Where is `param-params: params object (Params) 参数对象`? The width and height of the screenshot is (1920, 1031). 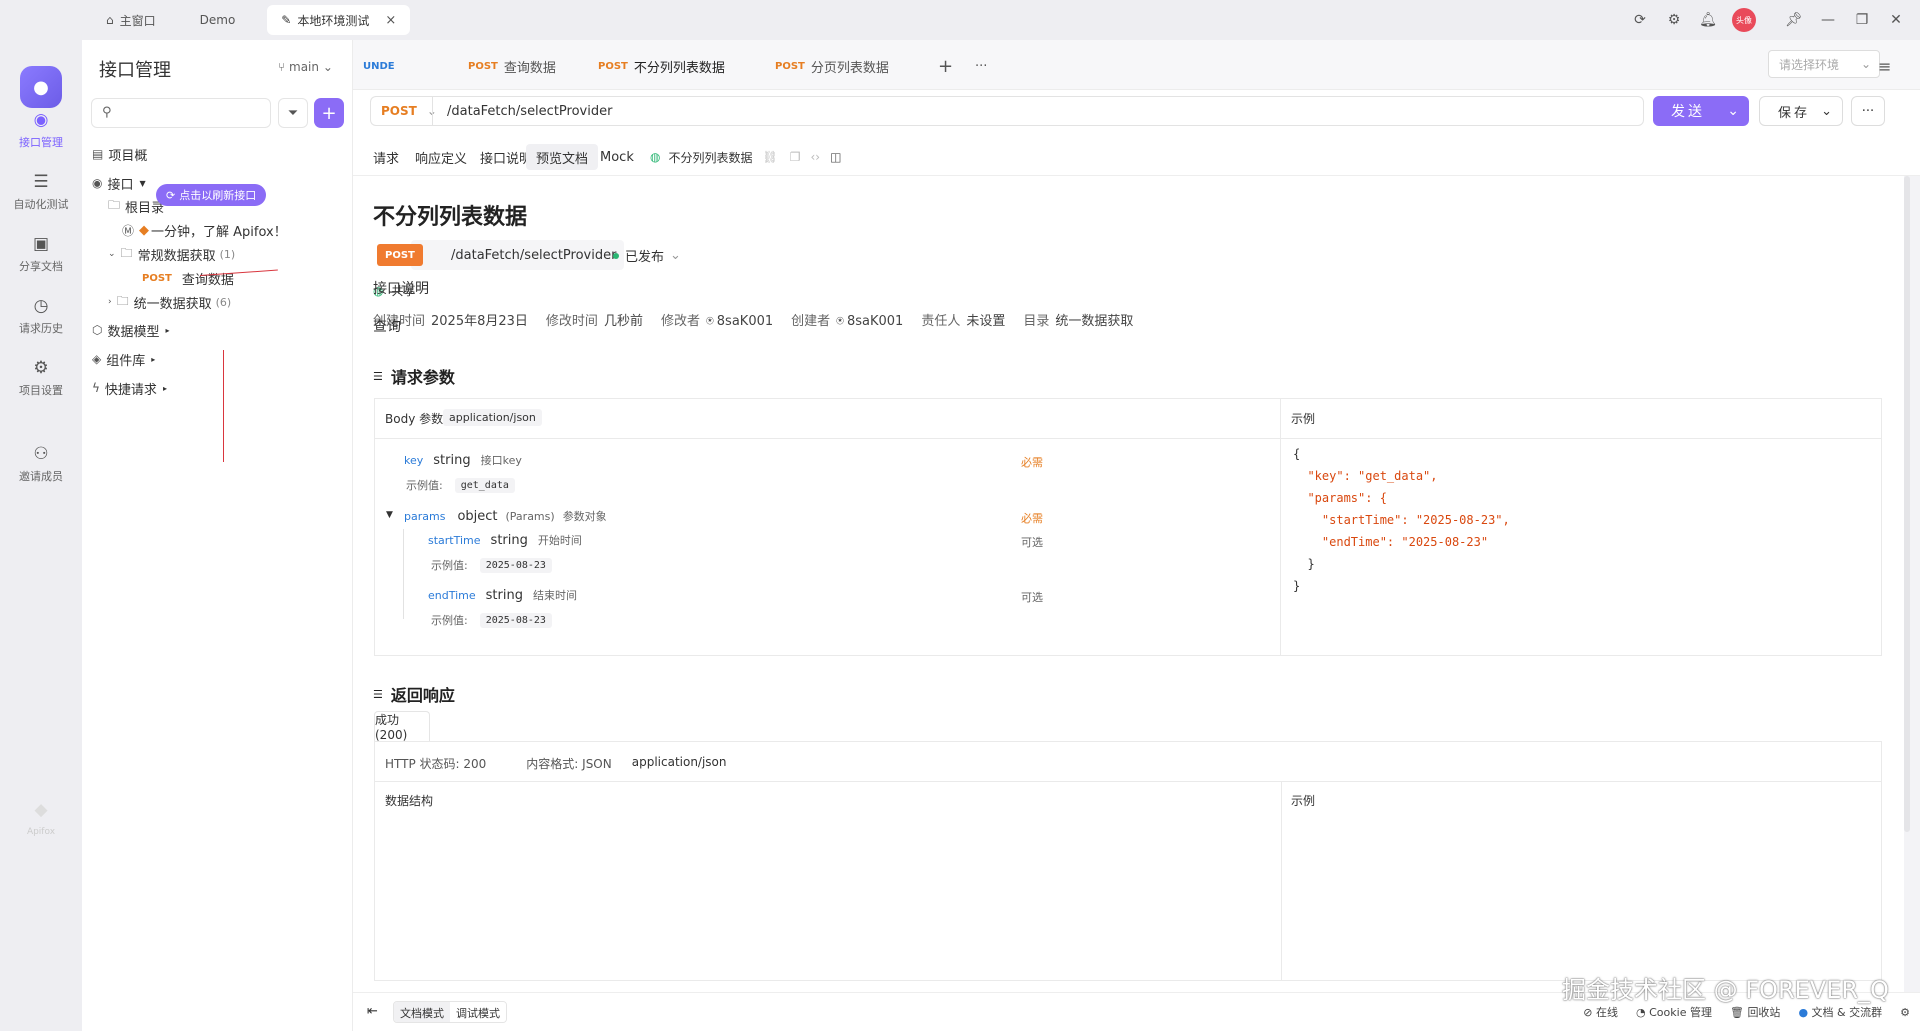
param-params: params object (Params) 参数对象 is located at coordinates (505, 516).